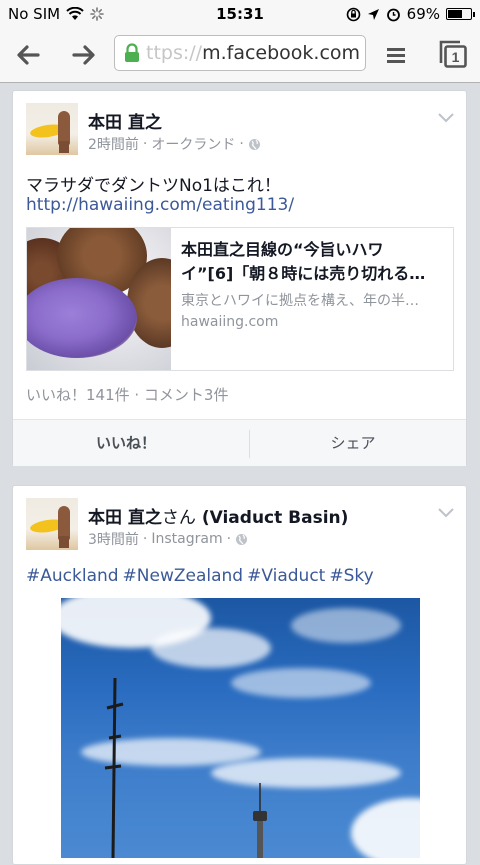 Image resolution: width=480 pixels, height=865 pixels. I want to click on back-button, so click(28, 55).